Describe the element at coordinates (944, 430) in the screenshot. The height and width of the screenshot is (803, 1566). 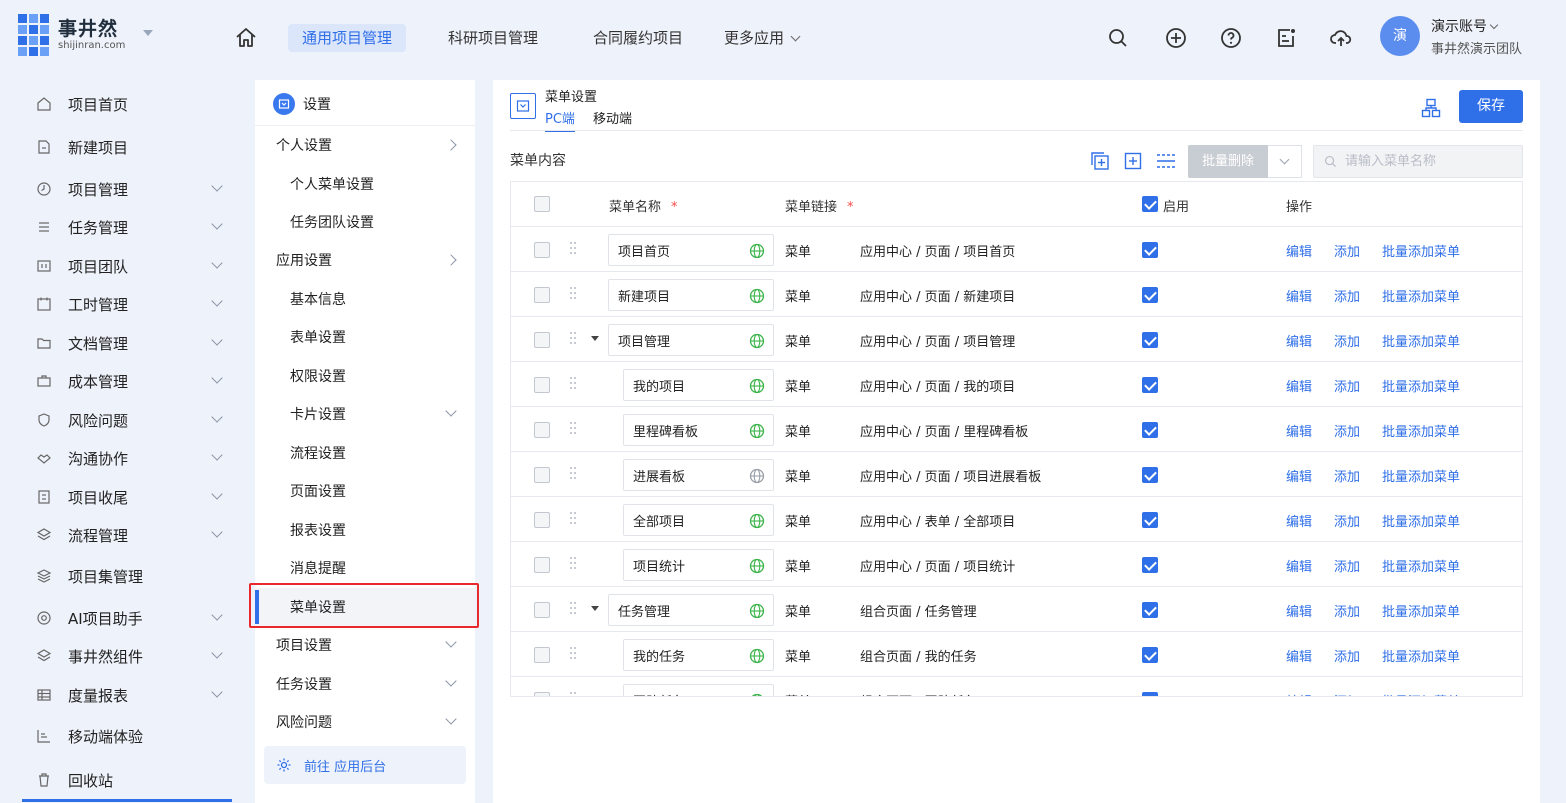
I see `menu-link-path: 应用中心 / 页面 / 里程碑看板` at that location.